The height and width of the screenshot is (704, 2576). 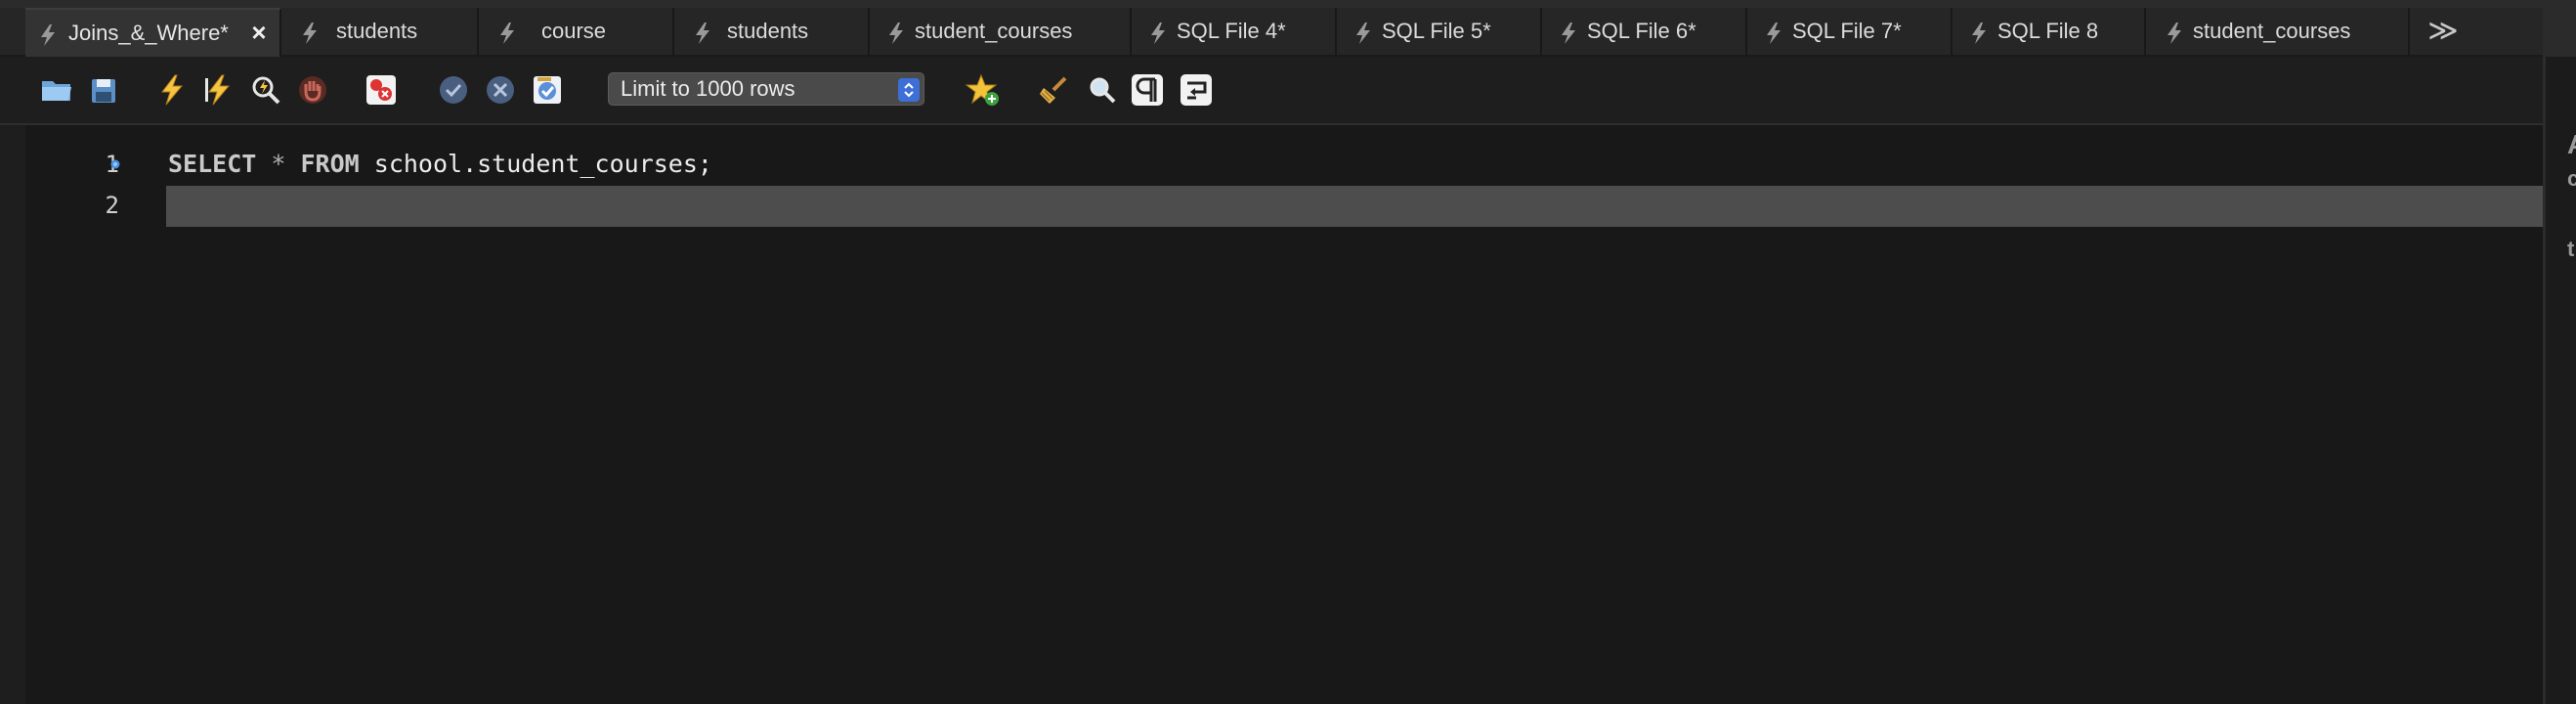 I want to click on tab-joins-where: Joins_&_Where* ×, so click(x=153, y=32).